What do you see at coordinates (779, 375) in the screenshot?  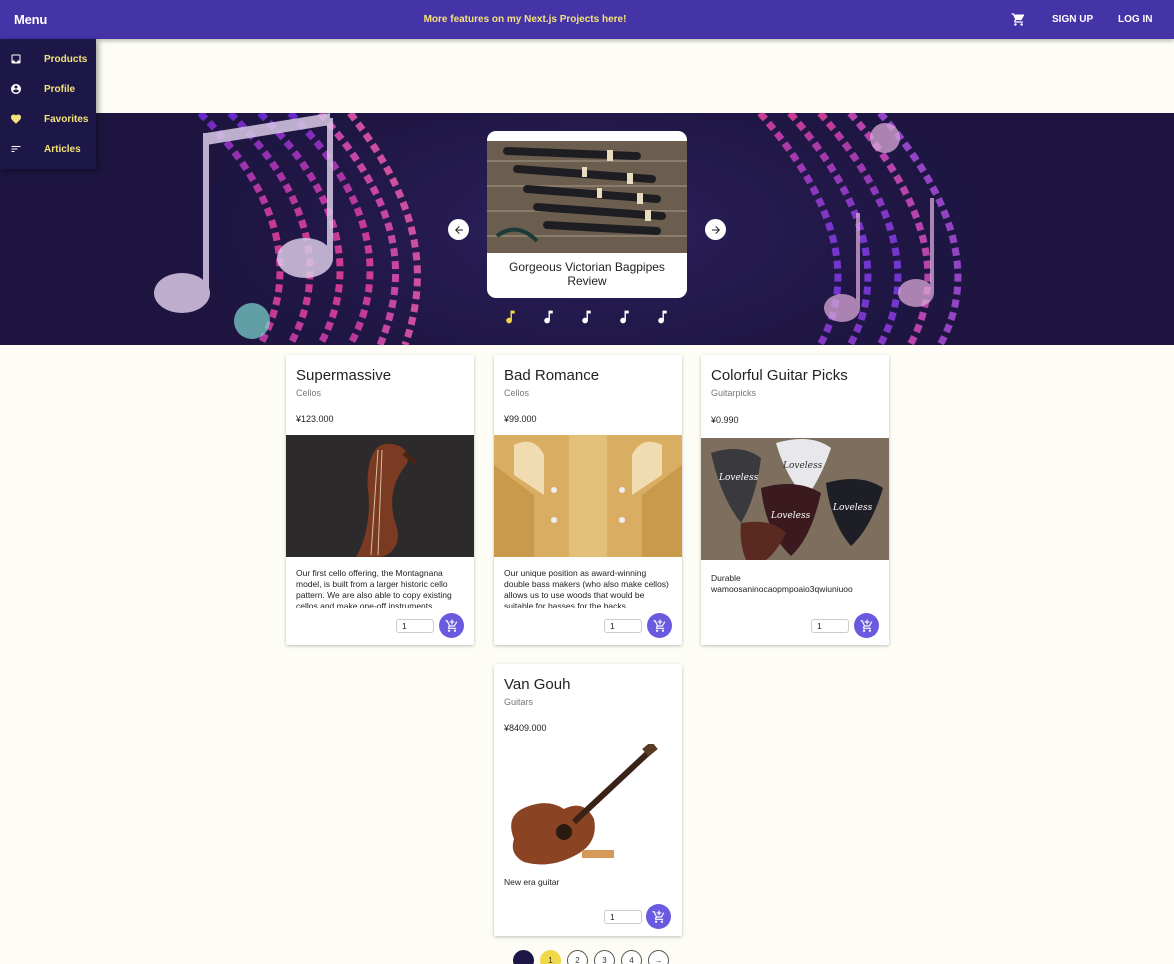 I see `product-name: Colorful Guitar Picks` at bounding box center [779, 375].